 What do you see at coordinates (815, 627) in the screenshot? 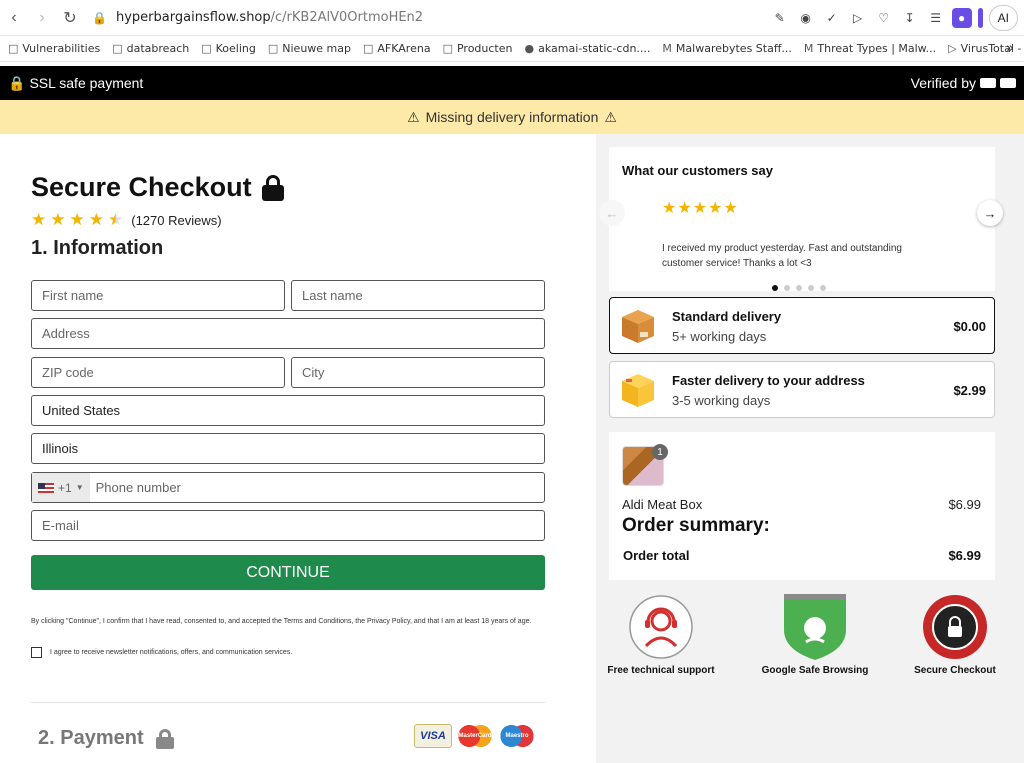
I see `safe-browsing-shield-icon` at bounding box center [815, 627].